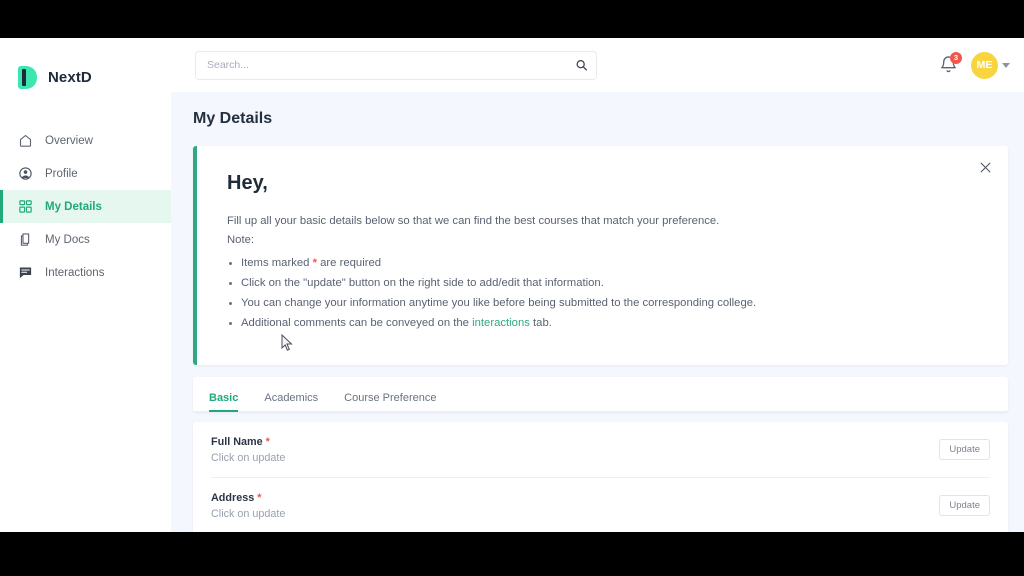 Image resolution: width=1024 pixels, height=576 pixels. I want to click on nextd-logo-icon, so click(27, 77).